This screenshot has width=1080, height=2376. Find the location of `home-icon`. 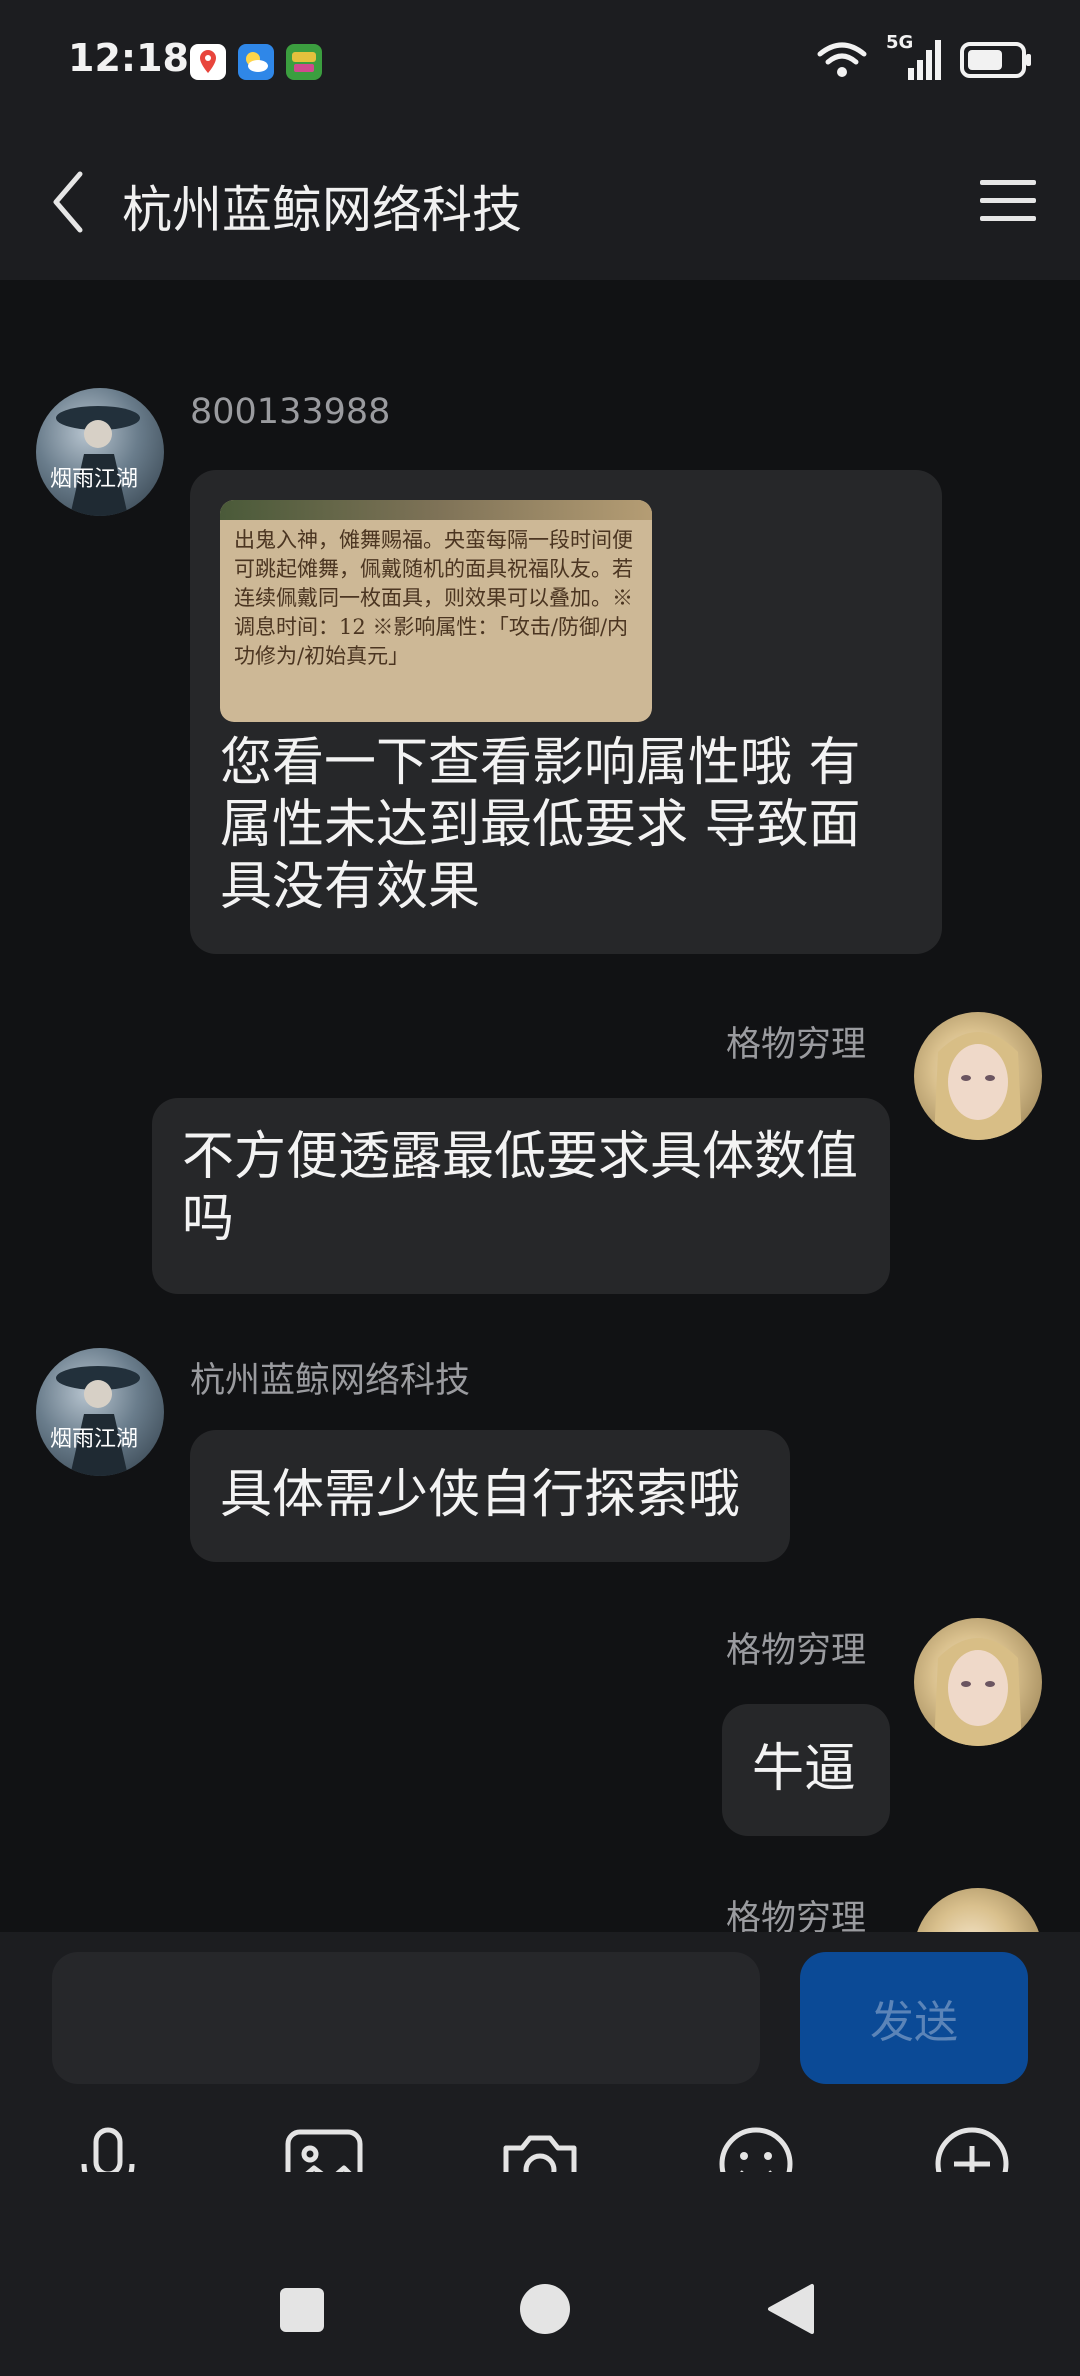

home-icon is located at coordinates (545, 2311).